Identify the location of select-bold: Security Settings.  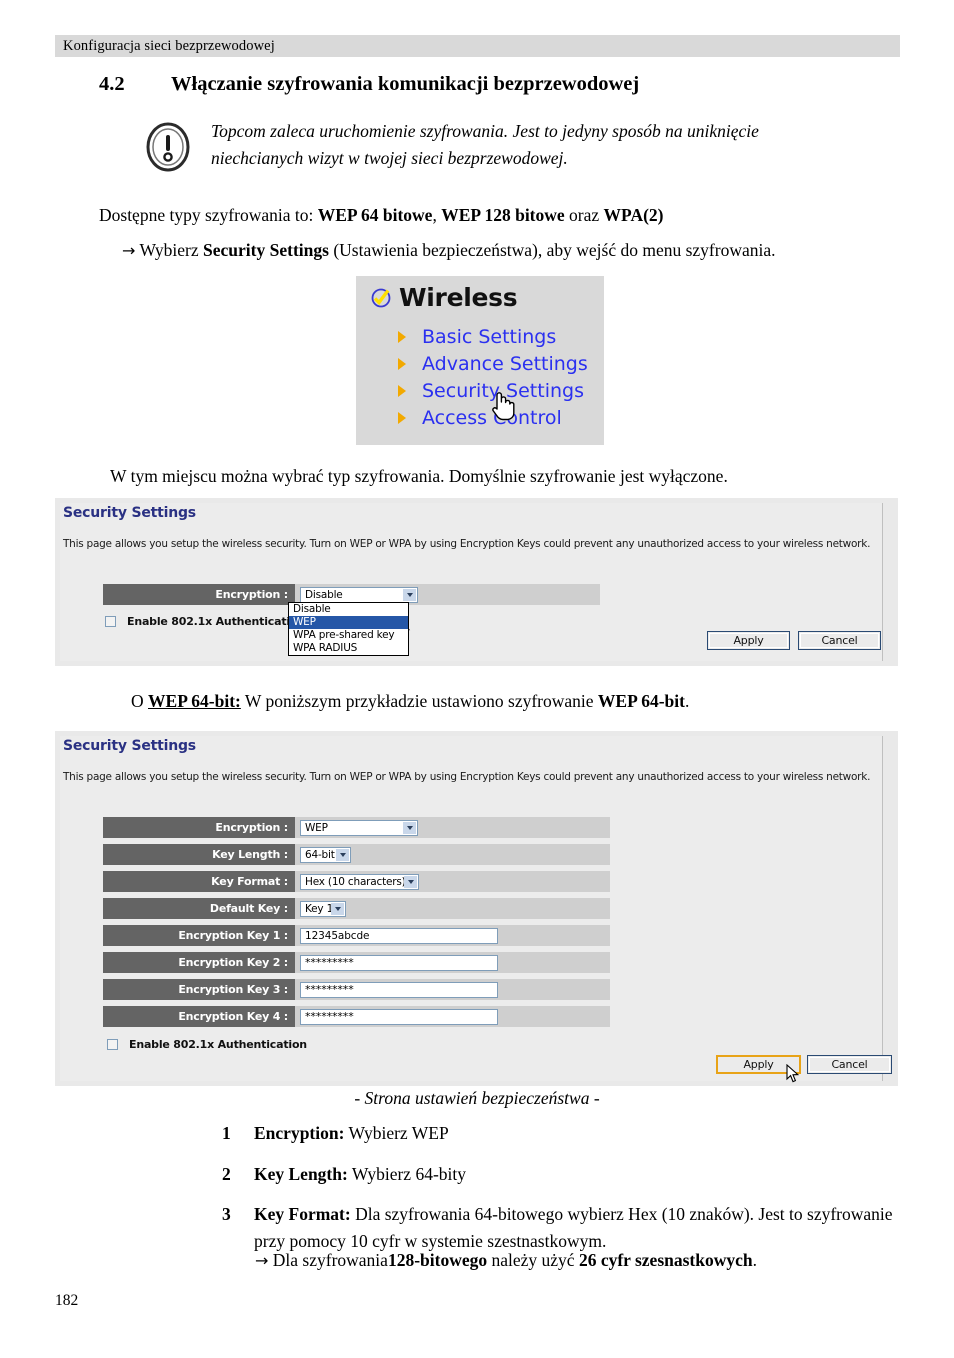
(266, 250).